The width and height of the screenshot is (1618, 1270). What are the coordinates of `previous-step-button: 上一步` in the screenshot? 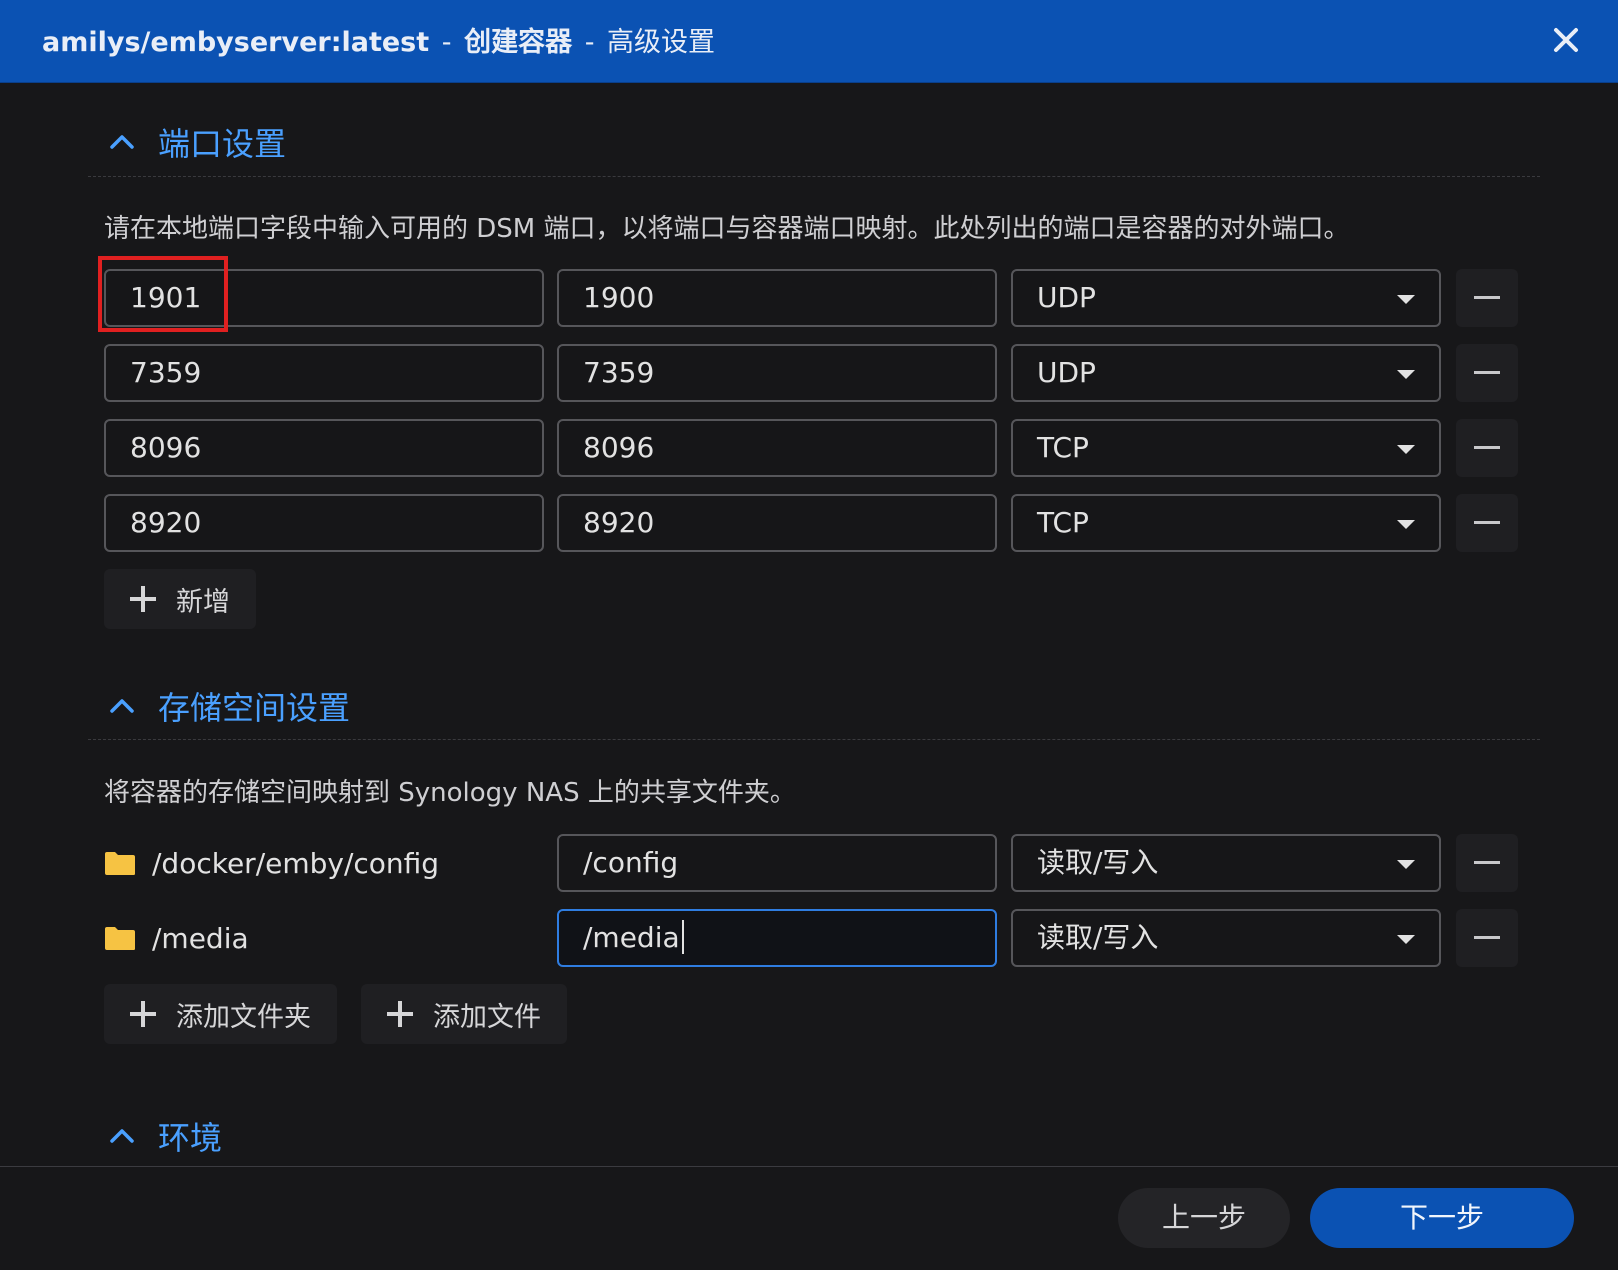 It's located at (1204, 1218).